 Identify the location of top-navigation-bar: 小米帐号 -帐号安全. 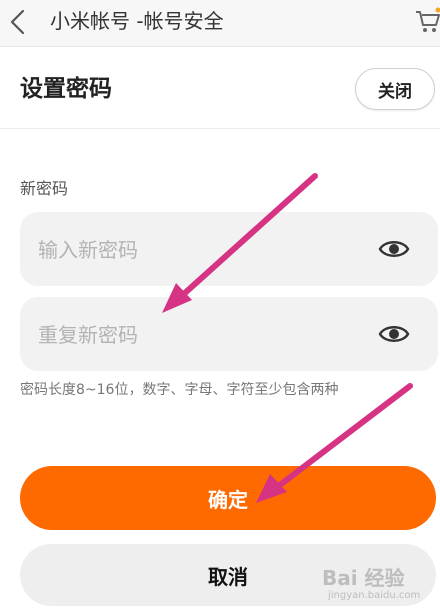
(220, 23).